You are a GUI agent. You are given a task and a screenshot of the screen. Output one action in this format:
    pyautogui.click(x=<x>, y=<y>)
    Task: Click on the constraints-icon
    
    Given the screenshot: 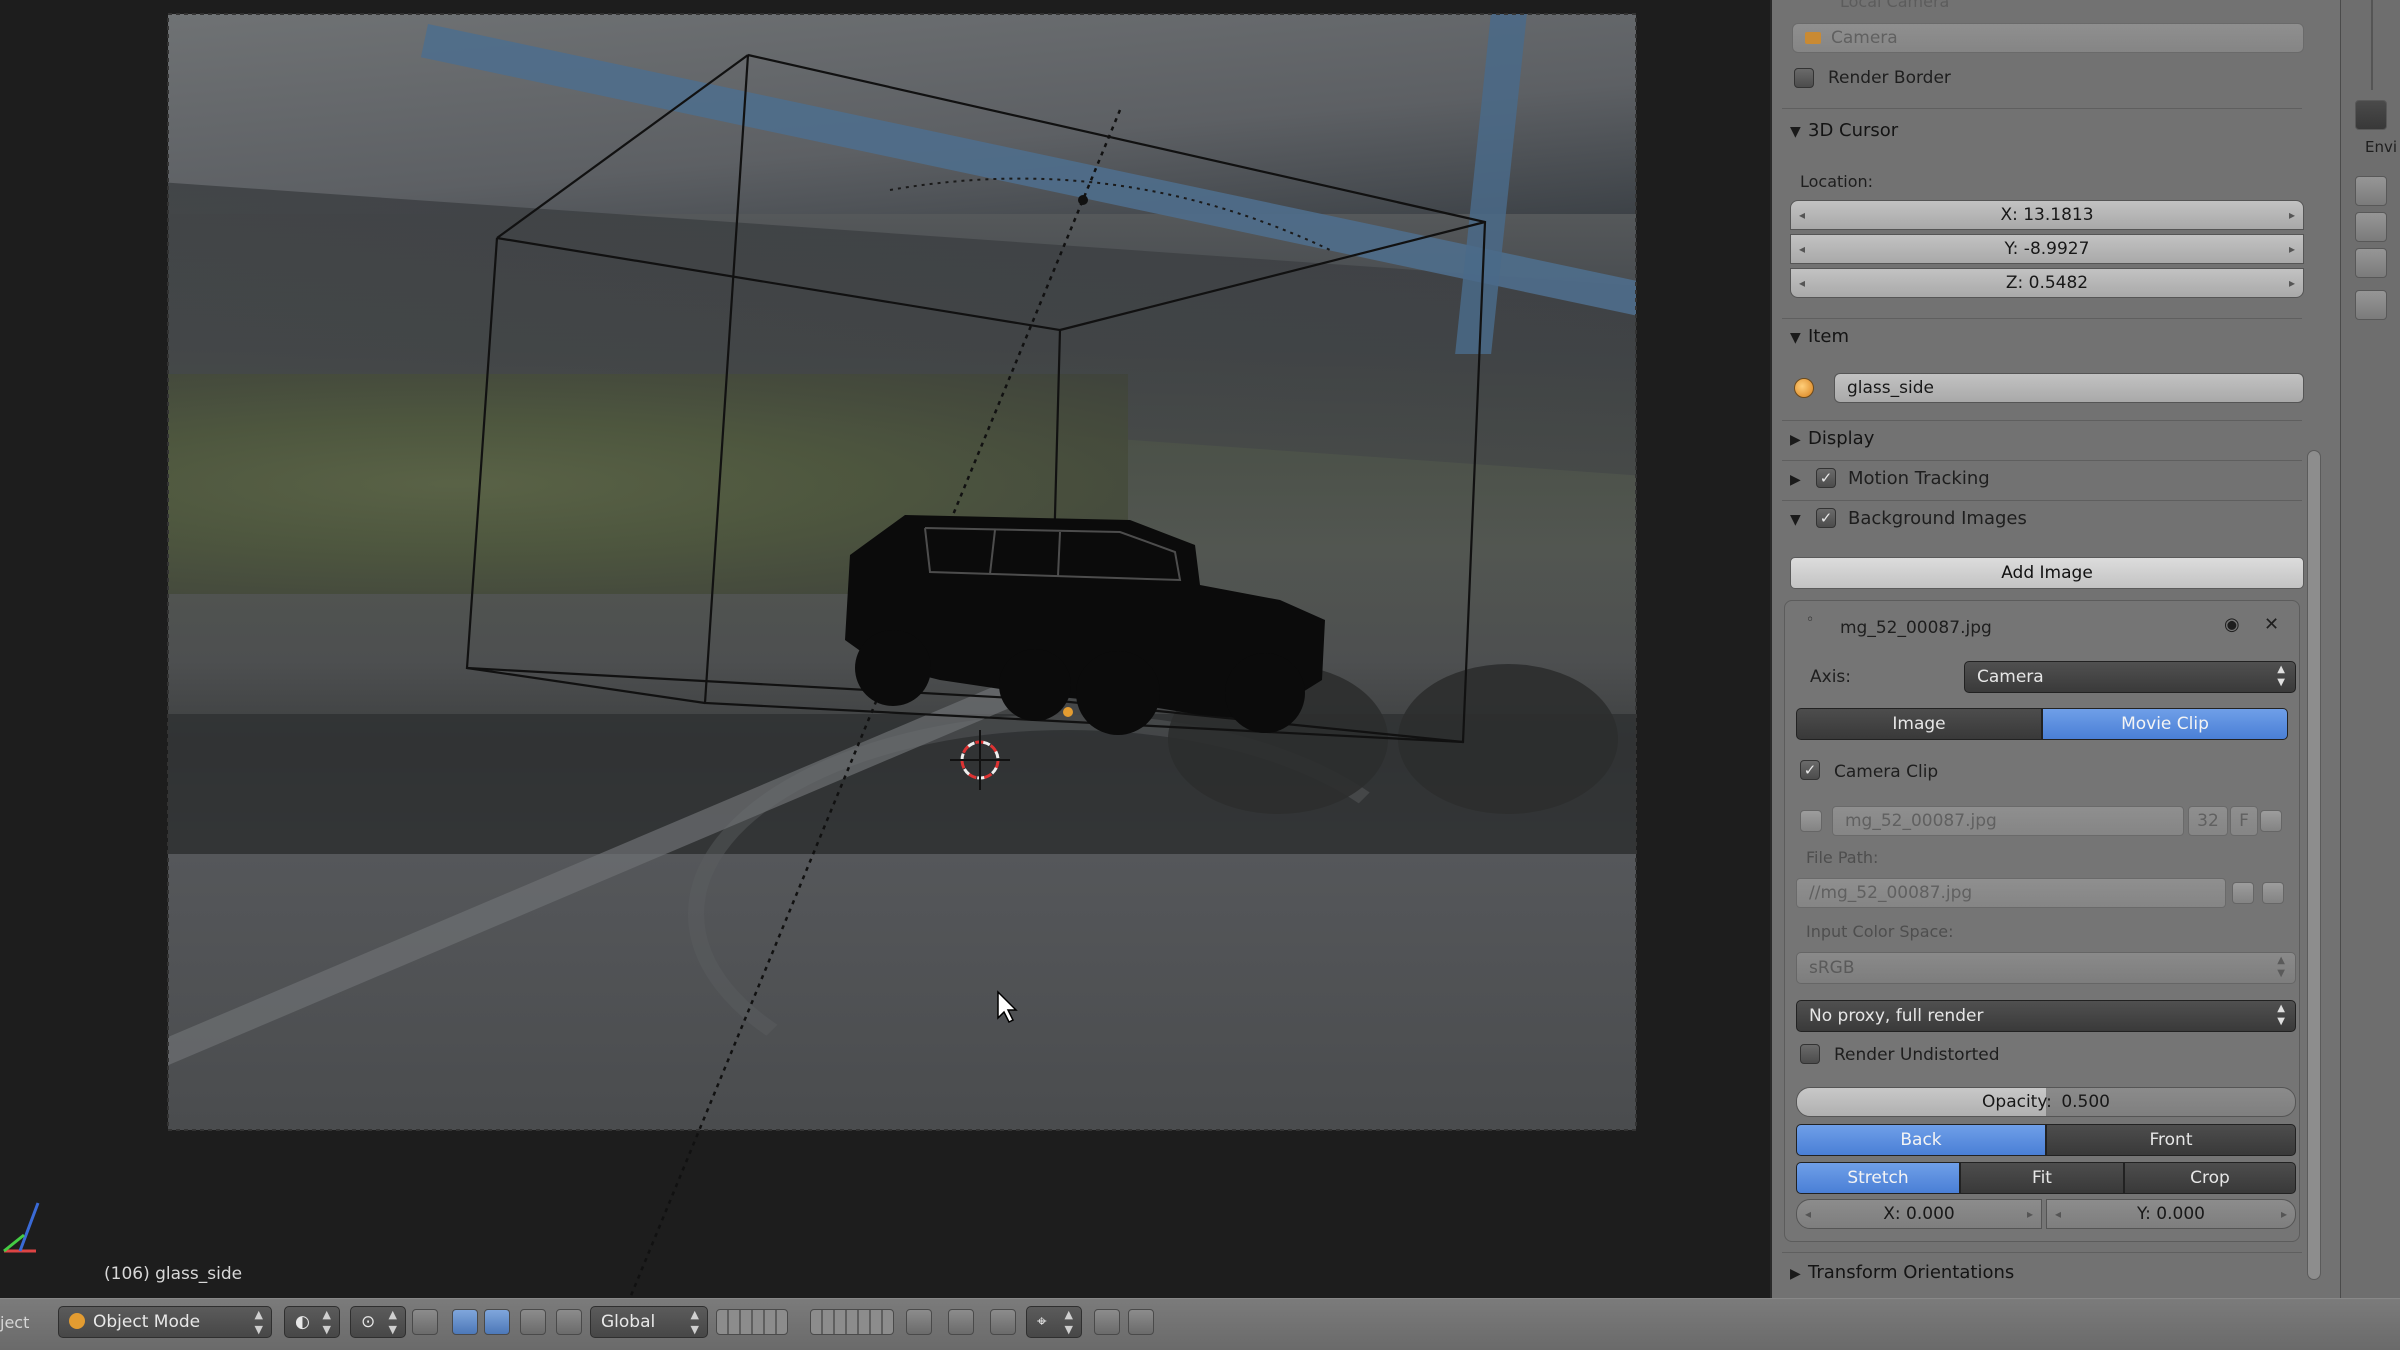 What is the action you would take?
    pyautogui.click(x=2371, y=227)
    